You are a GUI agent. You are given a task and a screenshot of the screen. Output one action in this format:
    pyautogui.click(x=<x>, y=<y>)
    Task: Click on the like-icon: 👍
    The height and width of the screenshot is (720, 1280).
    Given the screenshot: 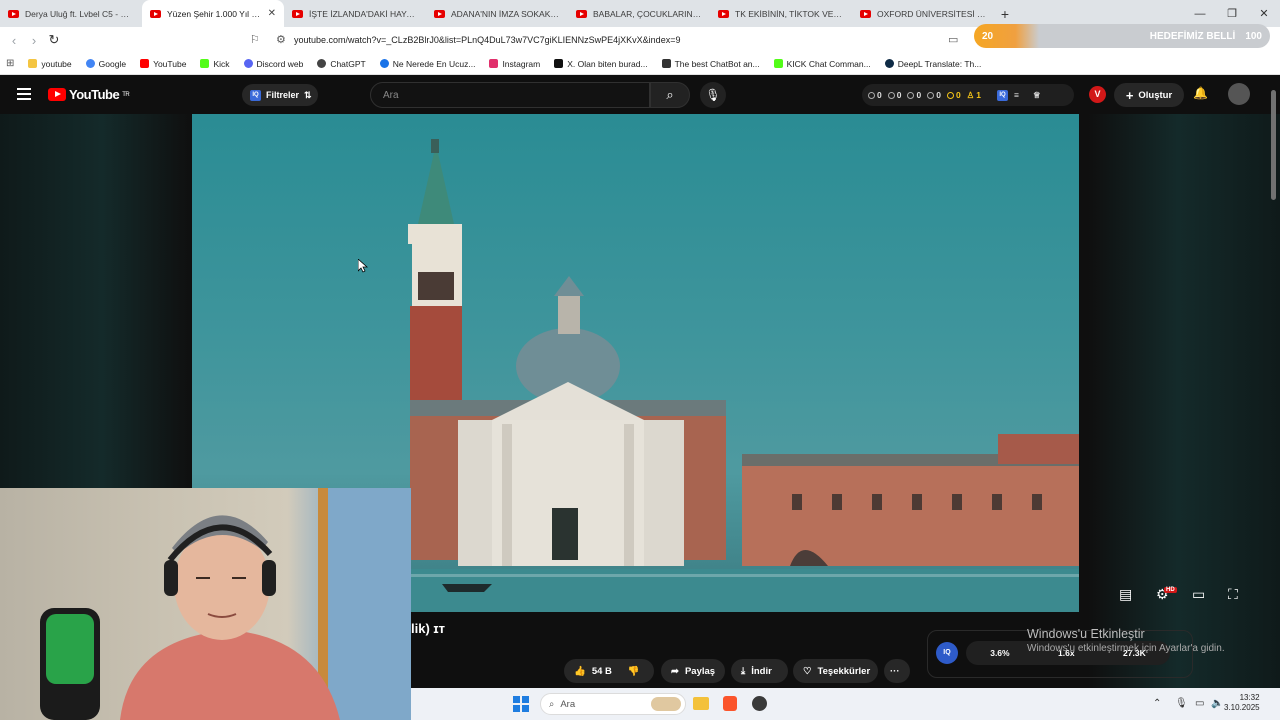 What is the action you would take?
    pyautogui.click(x=580, y=671)
    